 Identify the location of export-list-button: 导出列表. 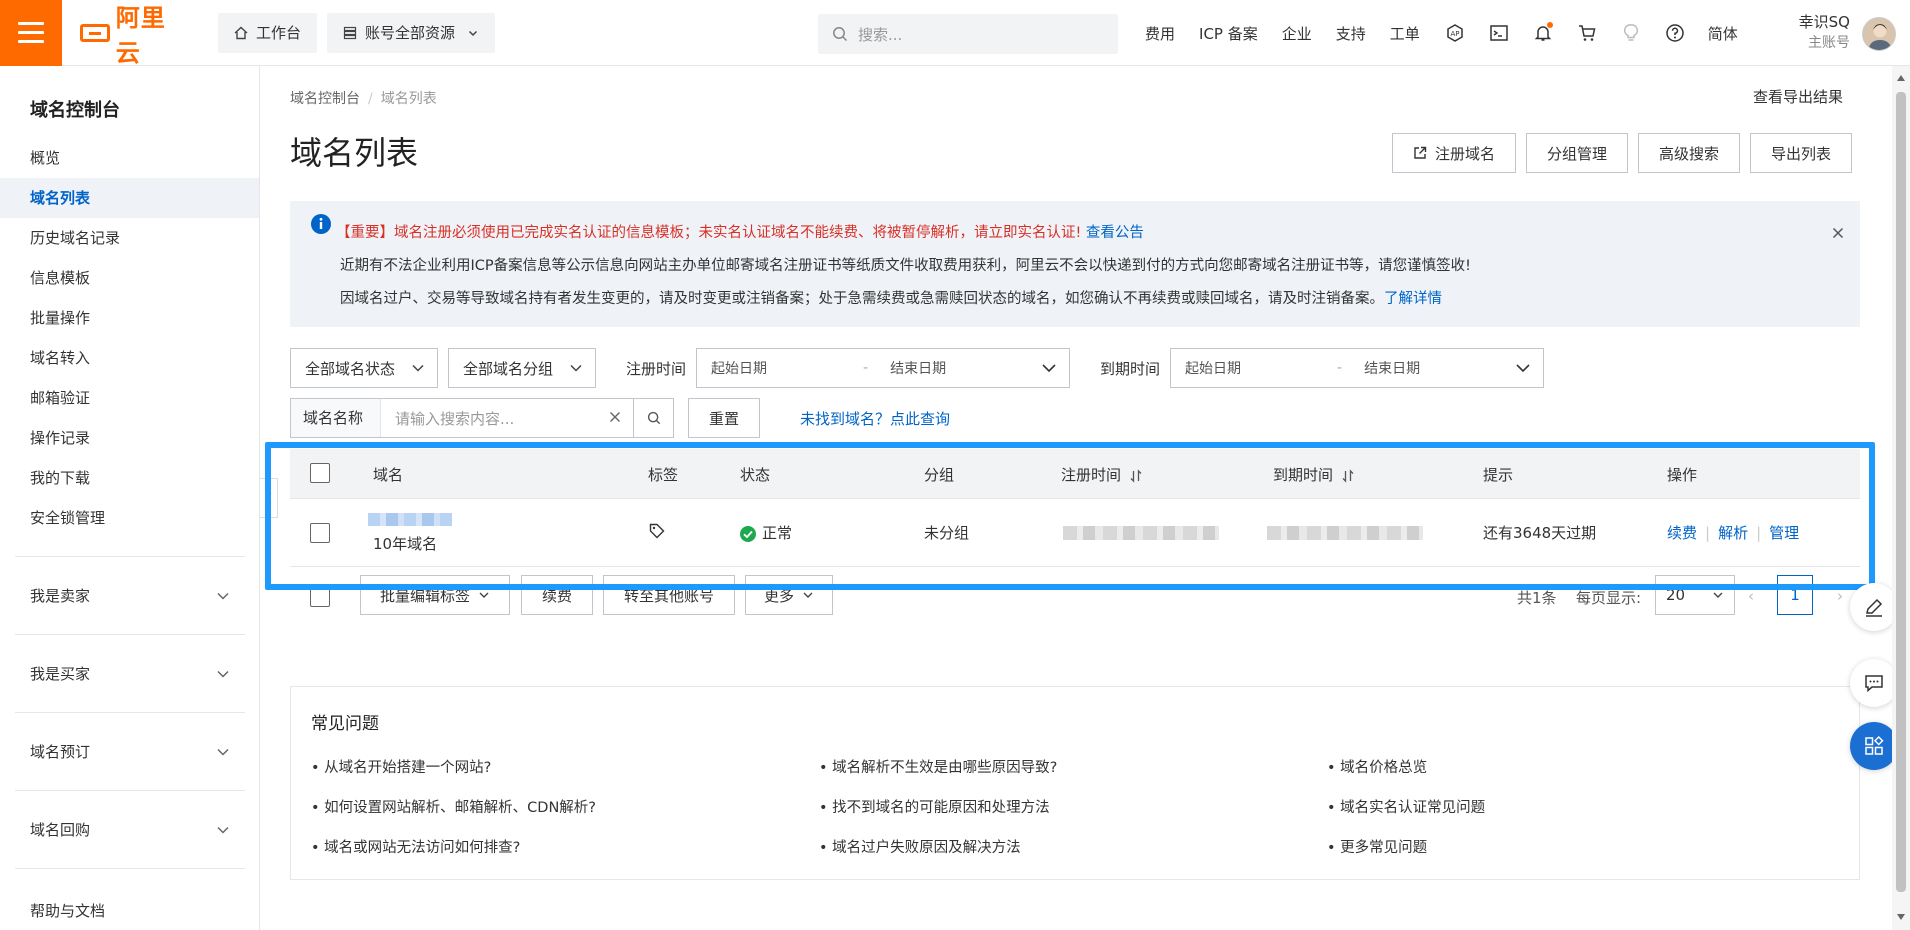
(1801, 153).